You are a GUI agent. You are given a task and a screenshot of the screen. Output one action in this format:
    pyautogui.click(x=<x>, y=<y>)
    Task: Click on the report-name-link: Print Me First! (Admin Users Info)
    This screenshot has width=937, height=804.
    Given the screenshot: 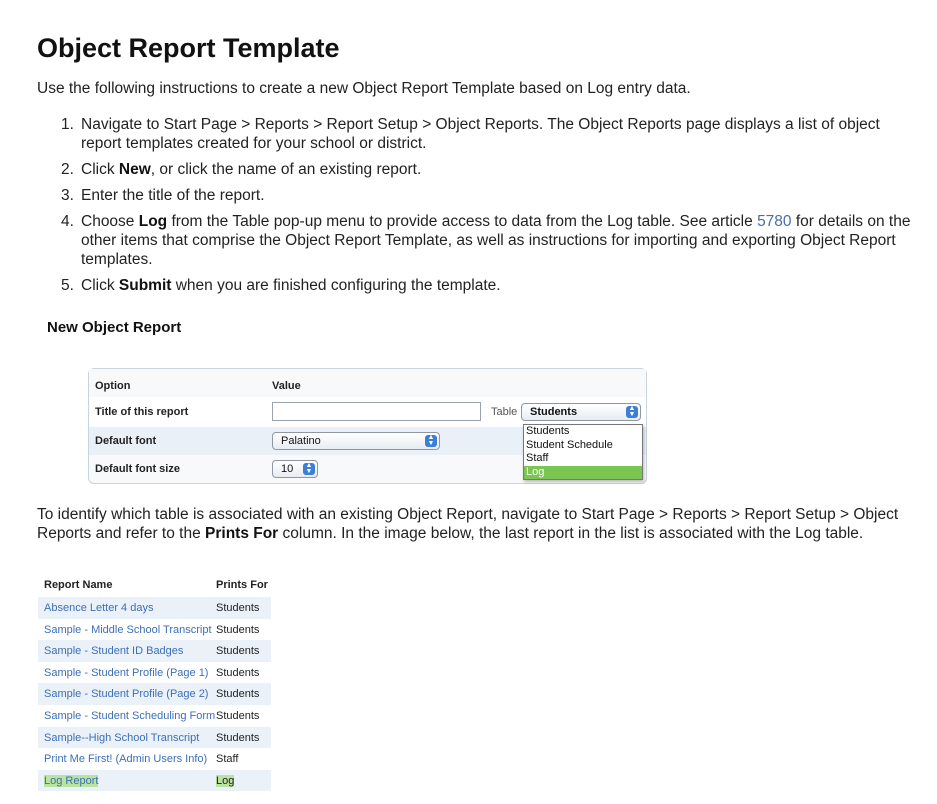 What is the action you would take?
    pyautogui.click(x=125, y=759)
    